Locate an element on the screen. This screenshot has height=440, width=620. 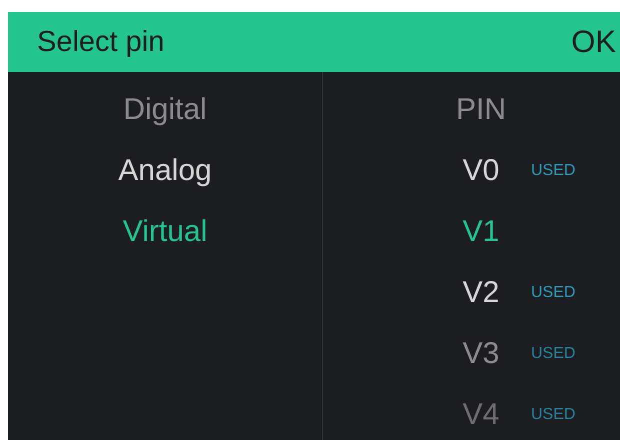
pin-type-option: Analog is located at coordinates (165, 171).